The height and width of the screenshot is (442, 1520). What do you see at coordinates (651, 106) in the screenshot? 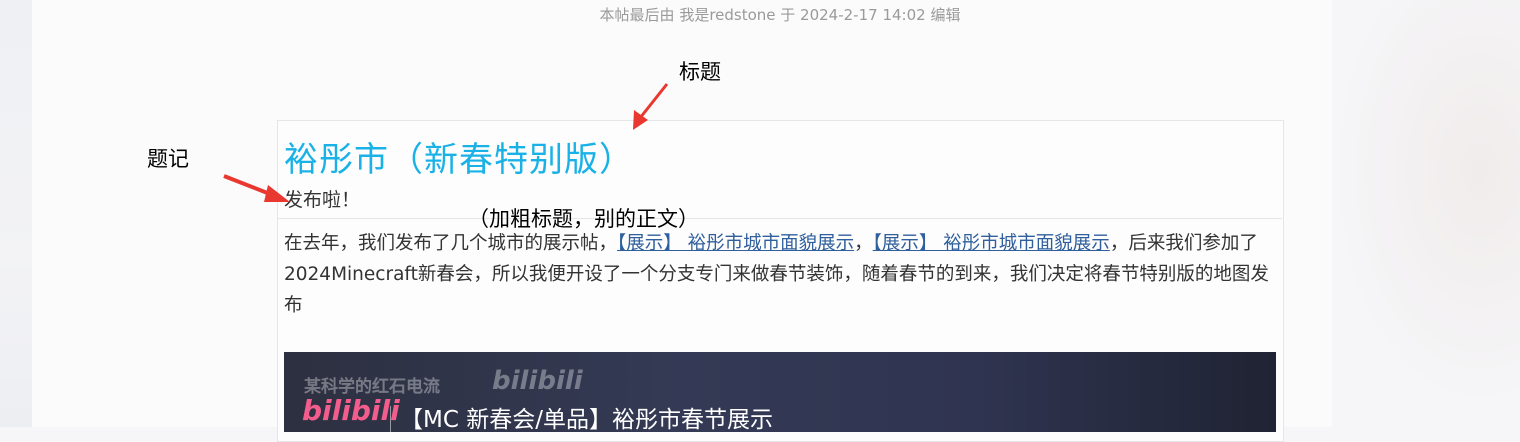
I see `arrow-to-title` at bounding box center [651, 106].